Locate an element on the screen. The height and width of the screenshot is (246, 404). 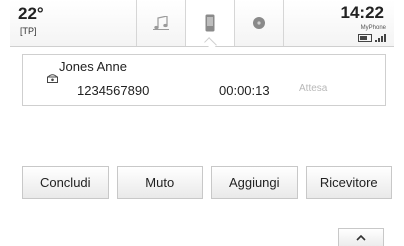
music-note-icon is located at coordinates (161, 23).